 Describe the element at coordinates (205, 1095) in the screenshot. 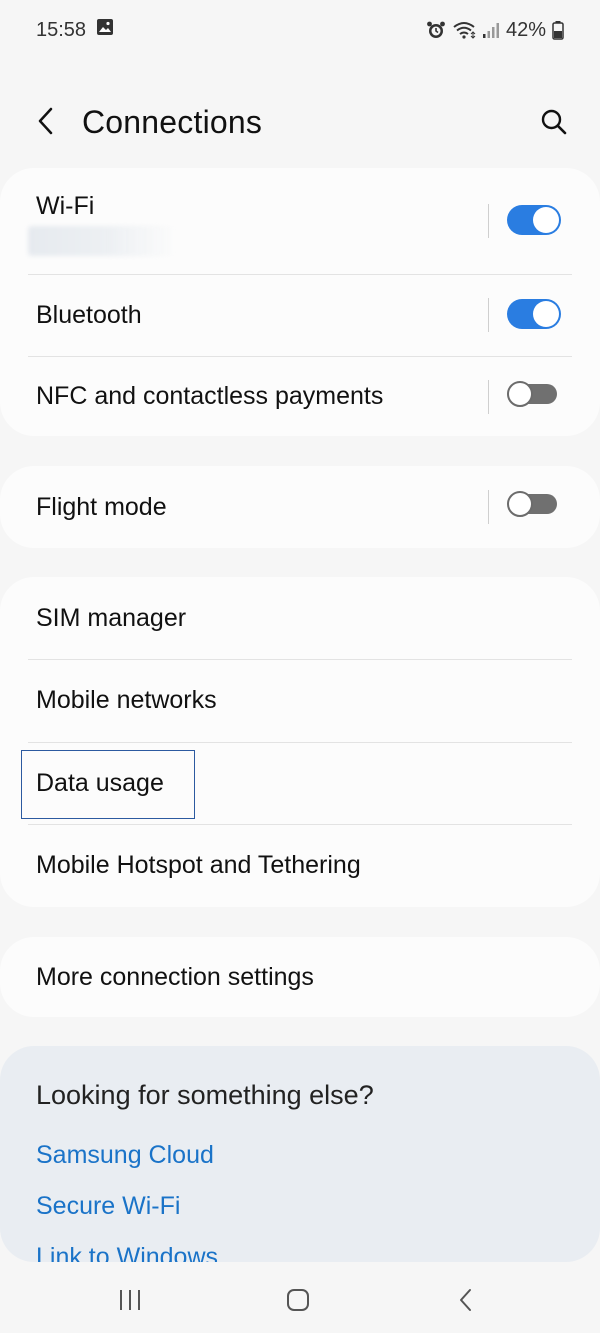

I see `suggestions-title: Looking for something else?` at that location.